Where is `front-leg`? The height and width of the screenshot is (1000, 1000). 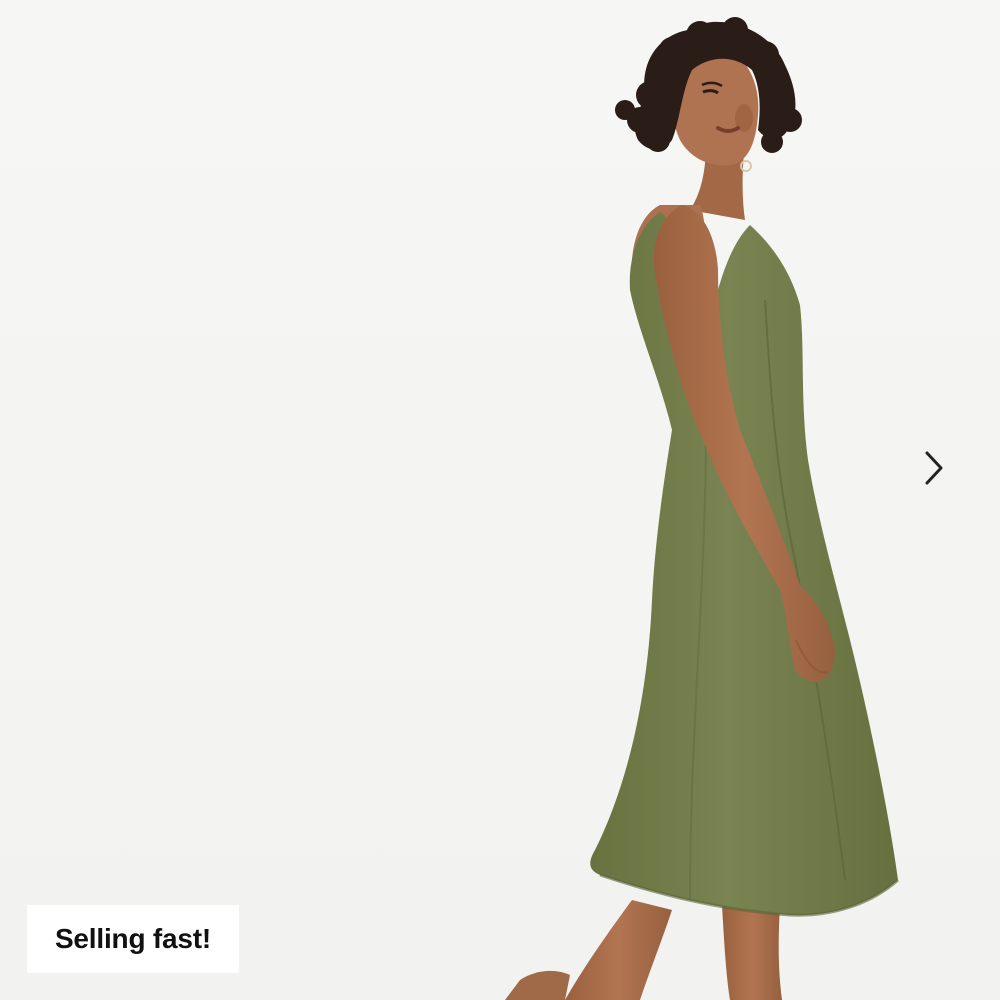 front-leg is located at coordinates (752, 952).